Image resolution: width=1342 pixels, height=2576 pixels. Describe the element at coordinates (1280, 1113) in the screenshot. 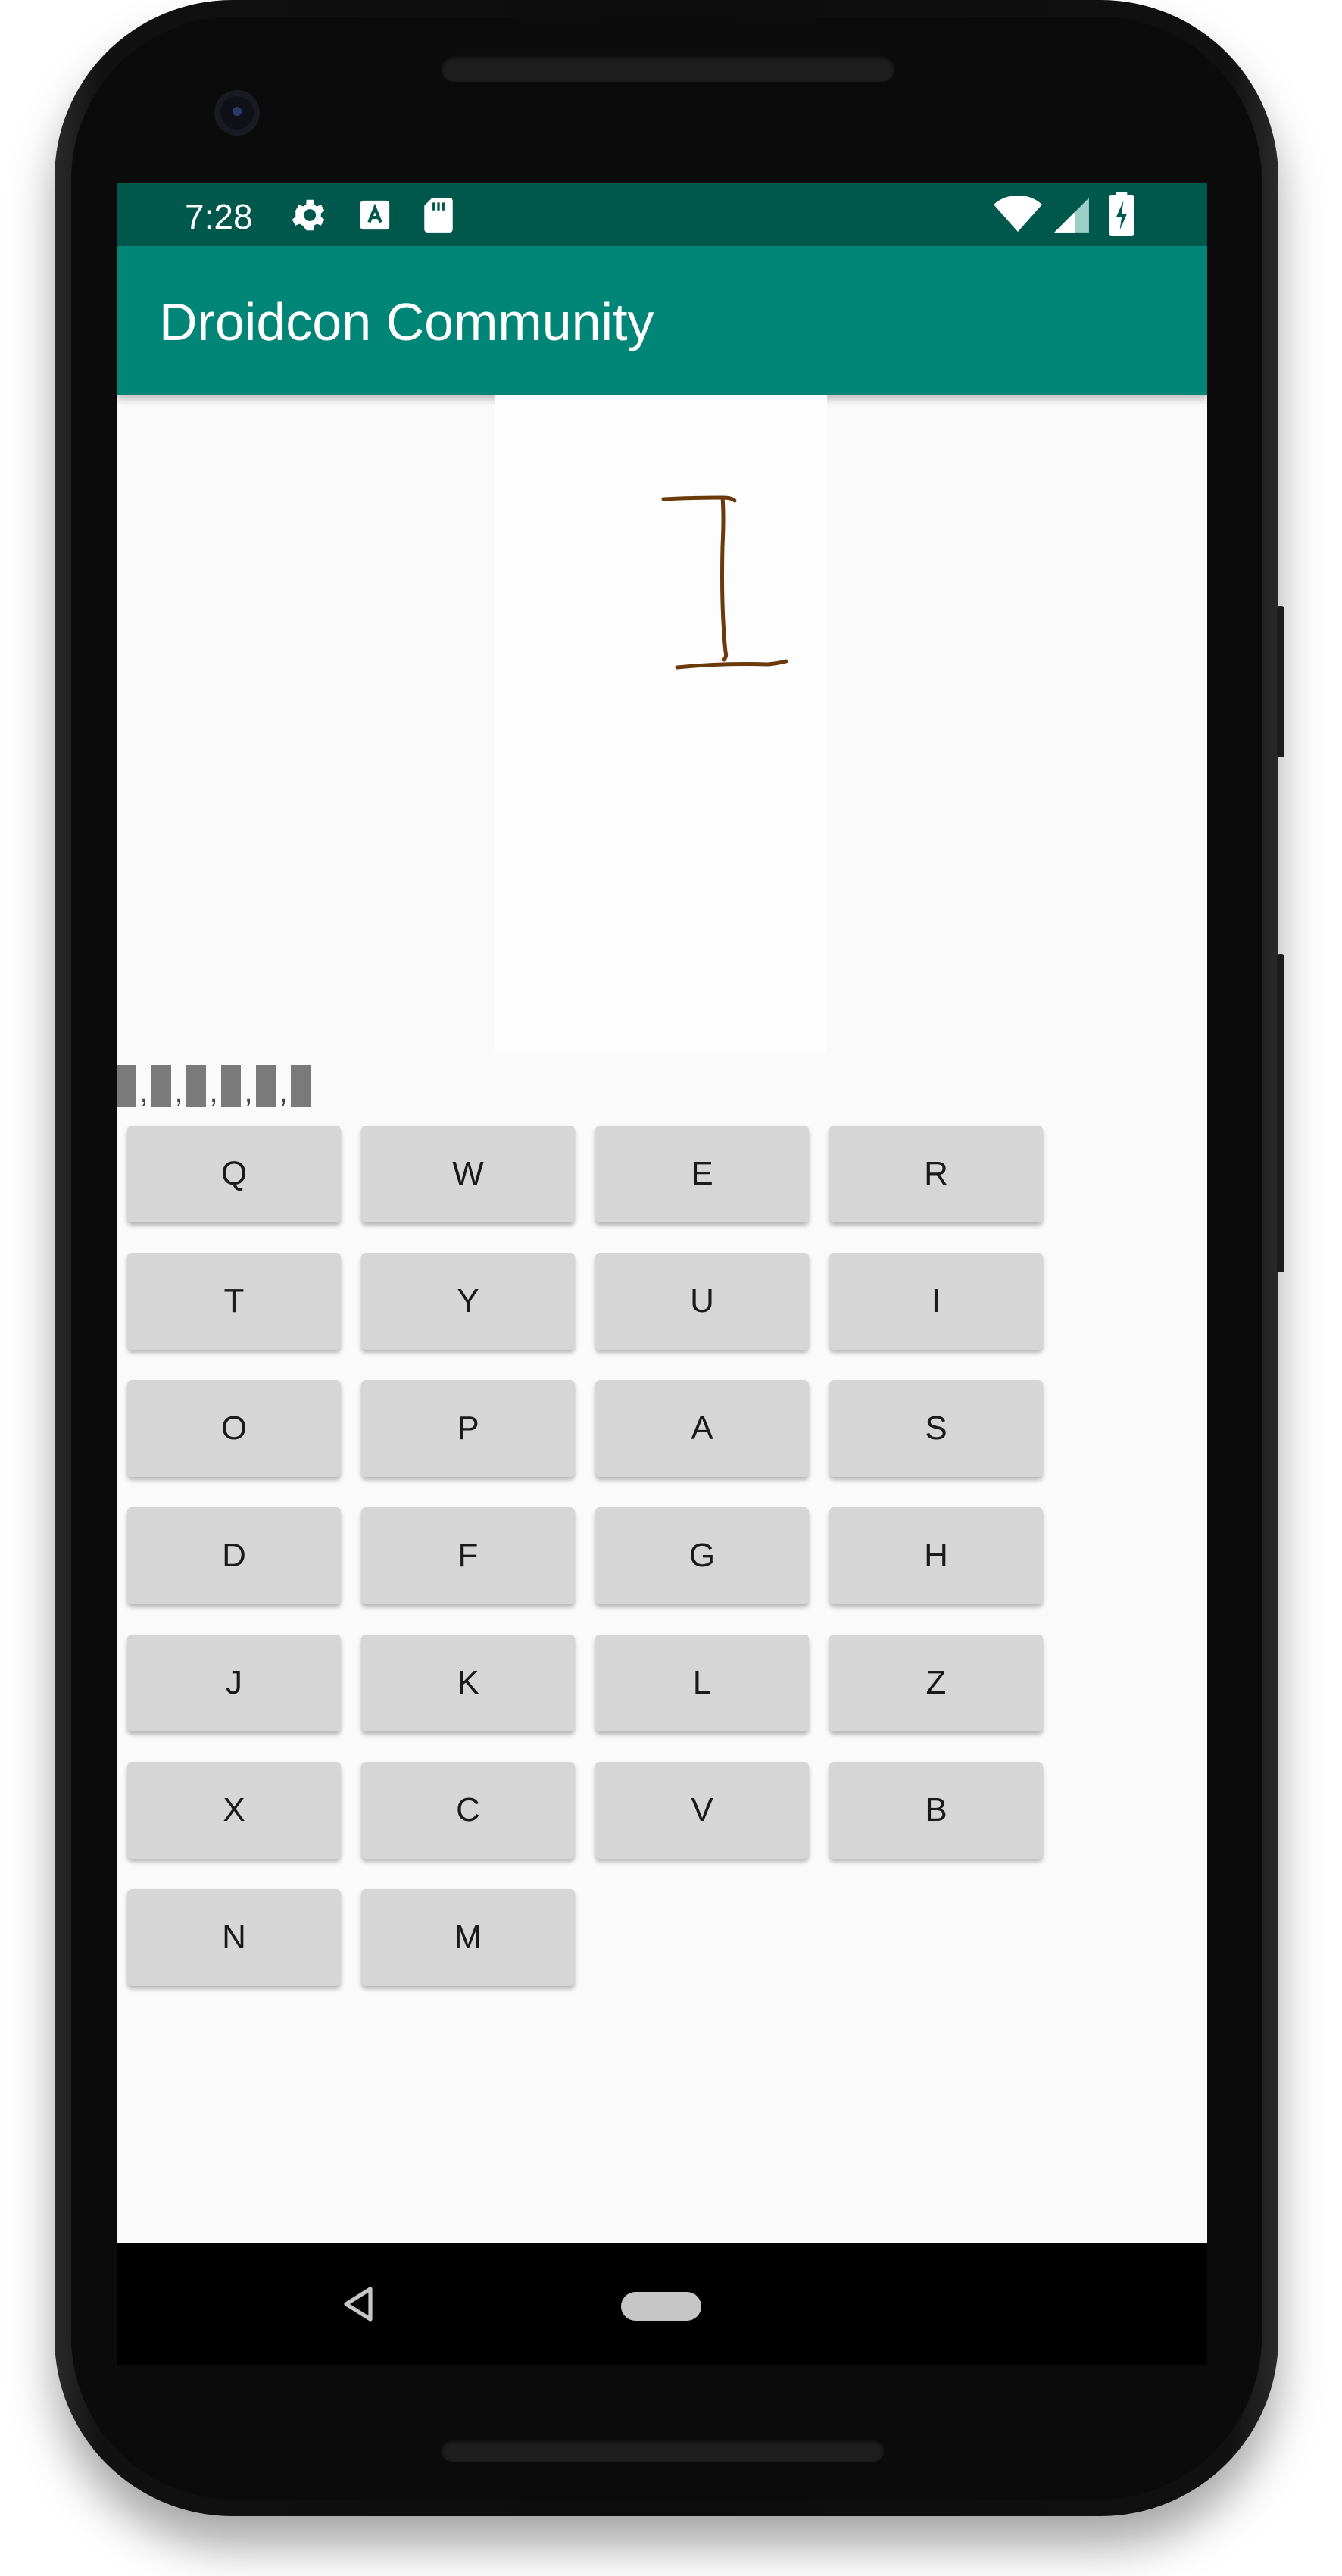

I see `power-button` at that location.